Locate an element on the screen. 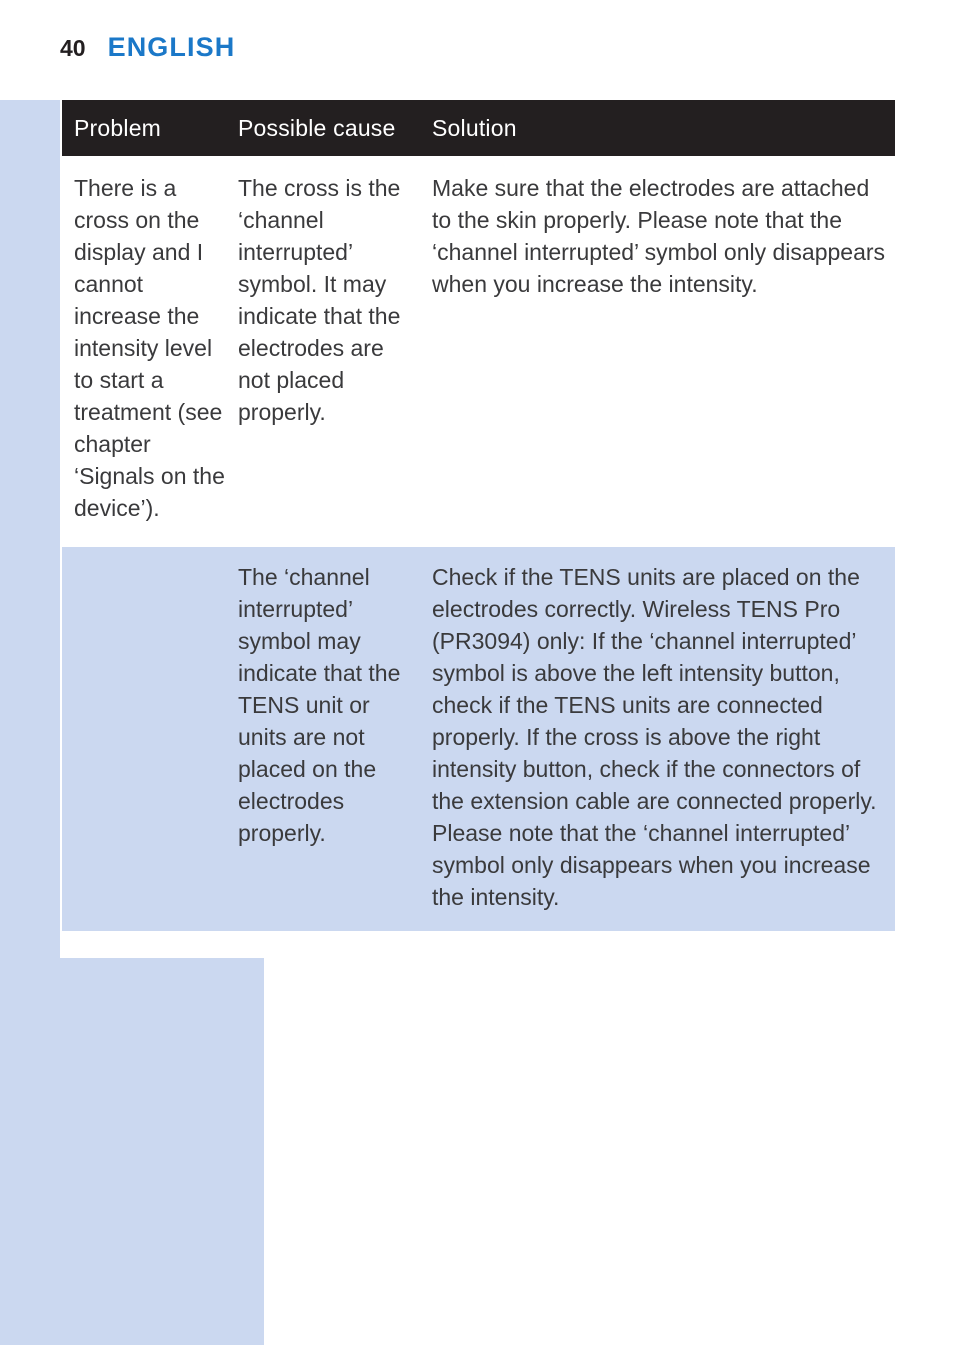 This screenshot has width=954, height=1345. column-header-solution: Solution is located at coordinates (474, 127).